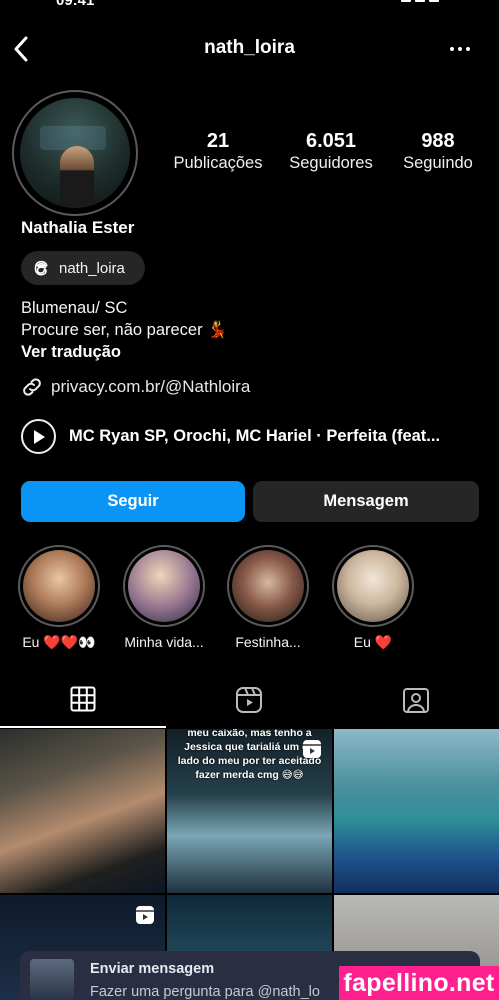  I want to click on reels-icon, so click(249, 700).